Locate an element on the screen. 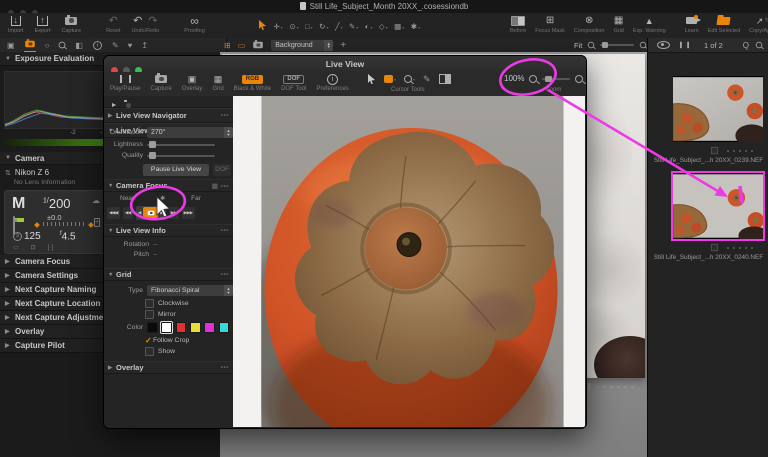  camera-select-icon: ⇅ is located at coordinates (8, 173).